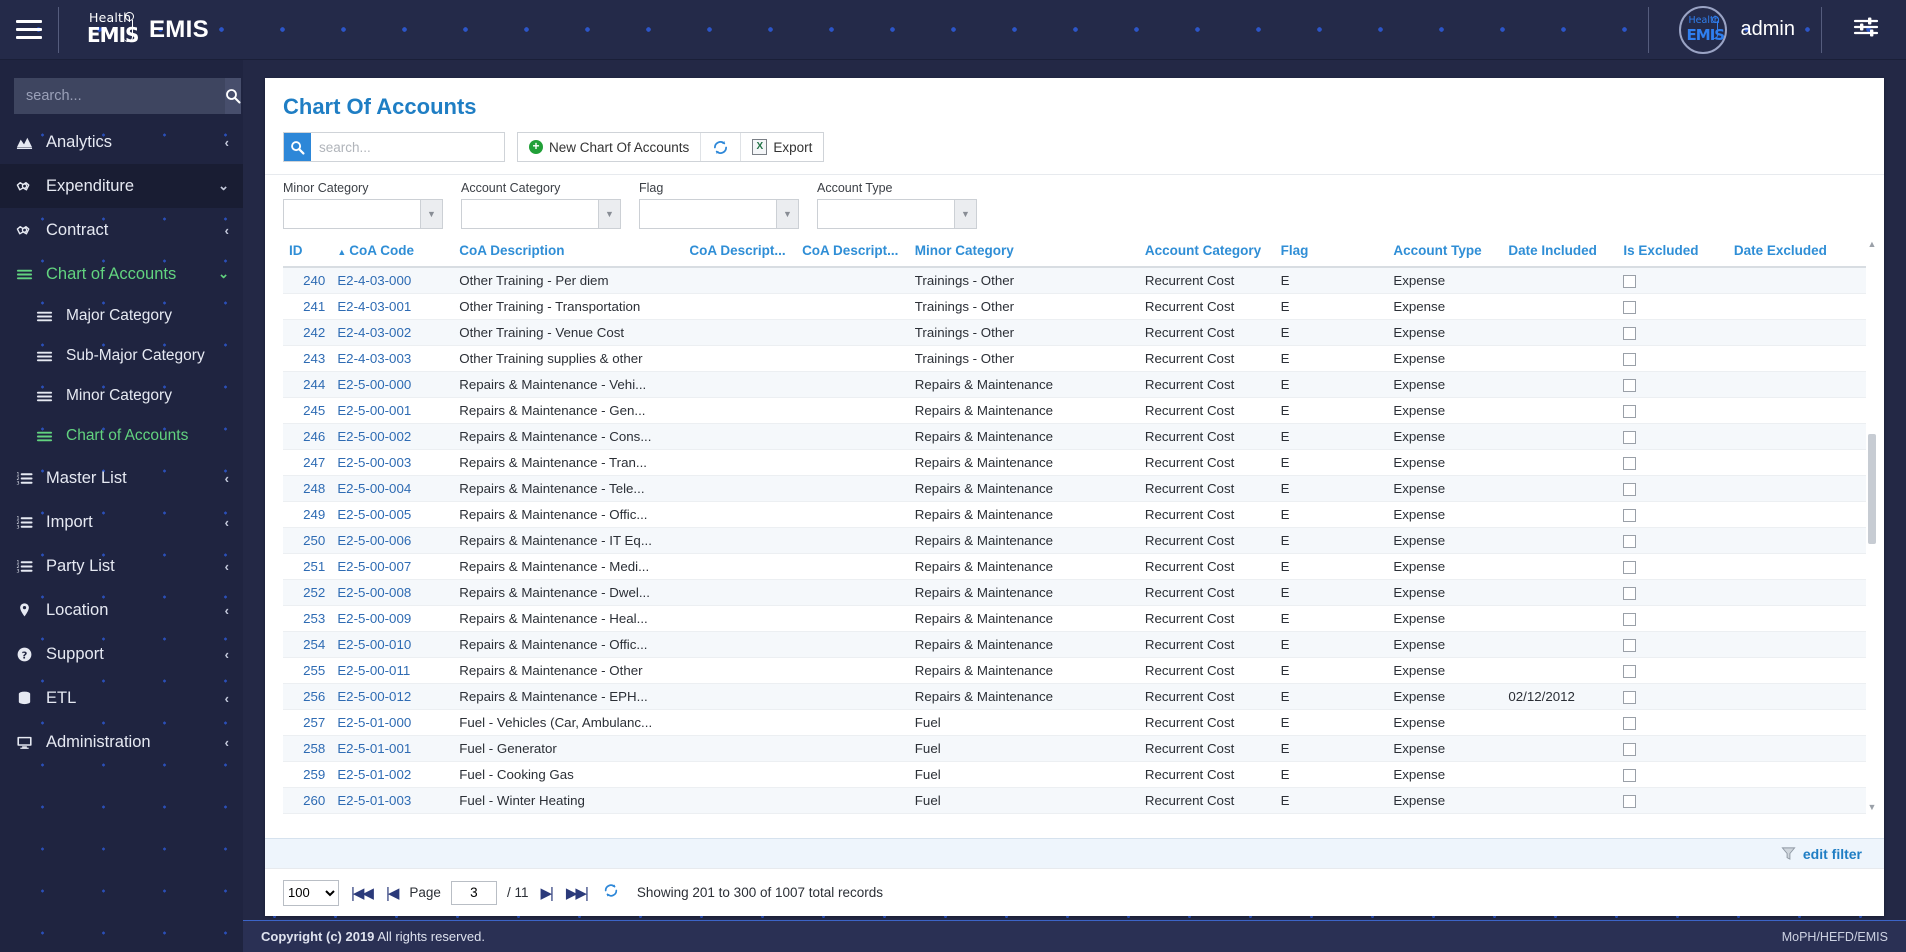 This screenshot has height=952, width=1906. What do you see at coordinates (147, 30) in the screenshot?
I see `brand-logo: Health EMIS EMIS` at bounding box center [147, 30].